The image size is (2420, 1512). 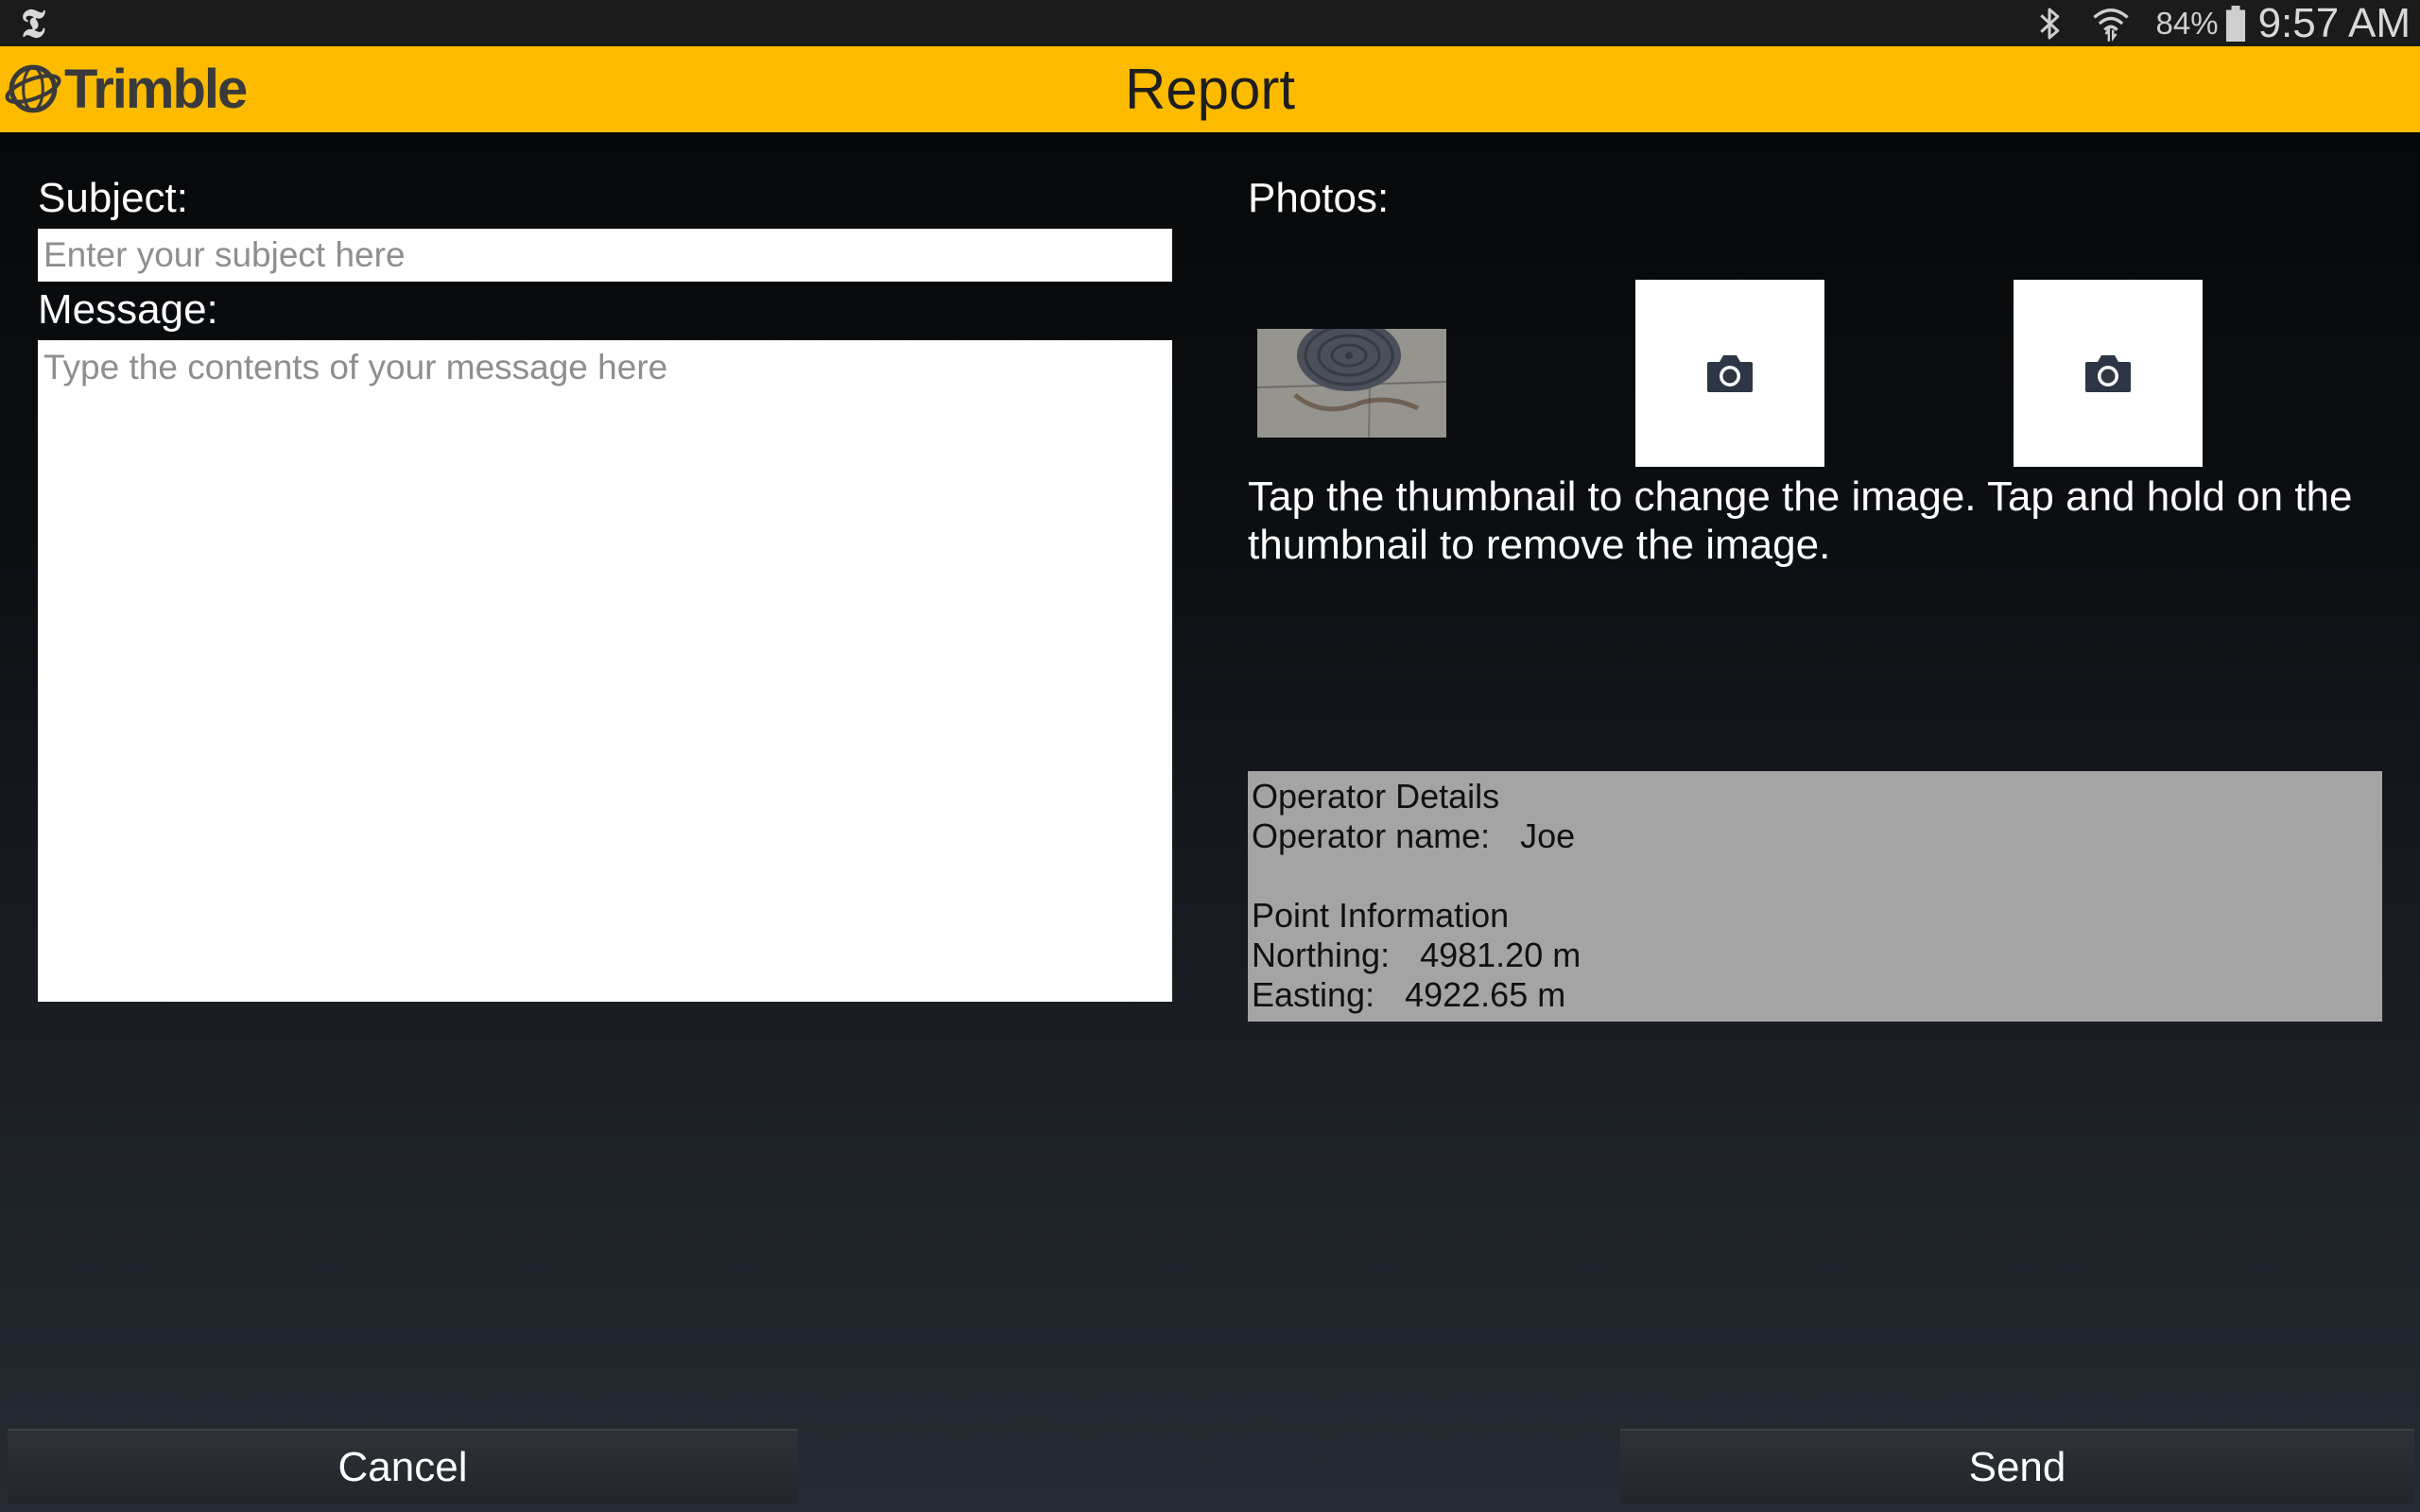 What do you see at coordinates (1817, 955) in the screenshot?
I see `northing-row: Northing: 4981.20 m` at bounding box center [1817, 955].